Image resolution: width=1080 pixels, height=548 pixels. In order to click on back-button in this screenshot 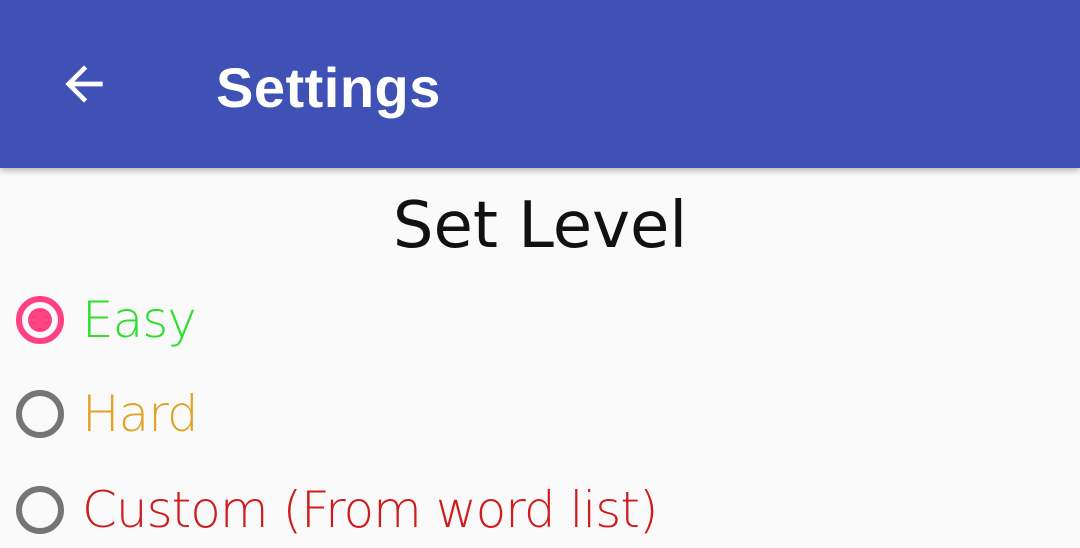, I will do `click(84, 84)`.